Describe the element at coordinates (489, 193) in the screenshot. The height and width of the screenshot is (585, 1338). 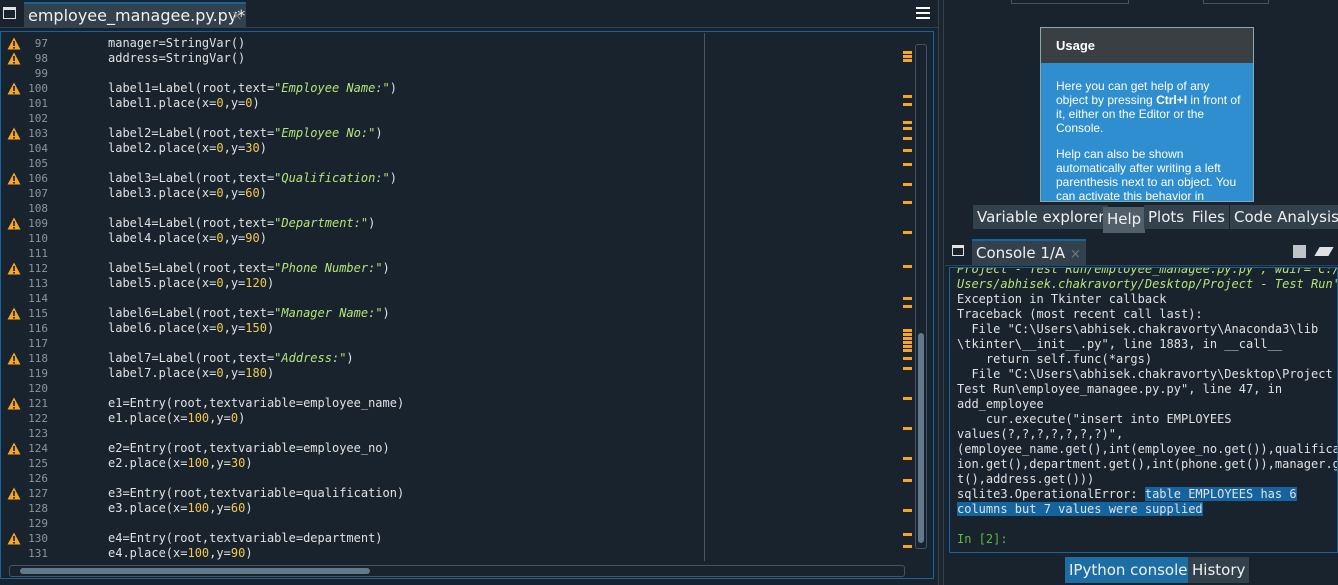
I see `code-line: label3.place(x=0,y=60)` at that location.